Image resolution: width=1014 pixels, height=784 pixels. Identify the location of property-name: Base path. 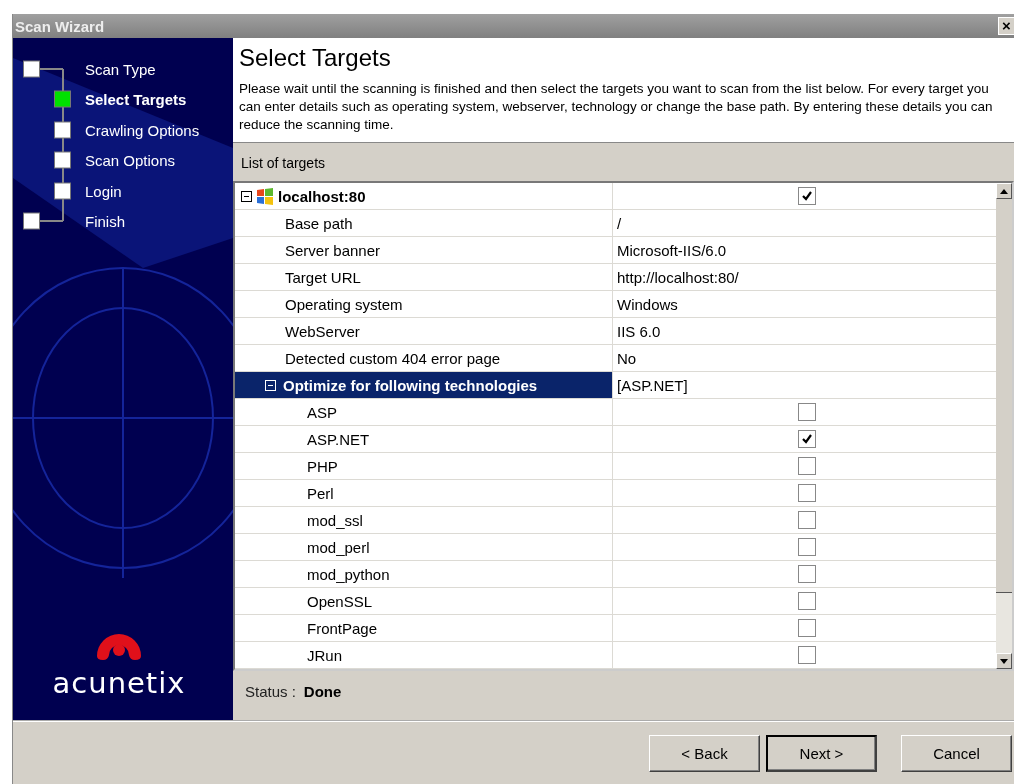
(319, 223).